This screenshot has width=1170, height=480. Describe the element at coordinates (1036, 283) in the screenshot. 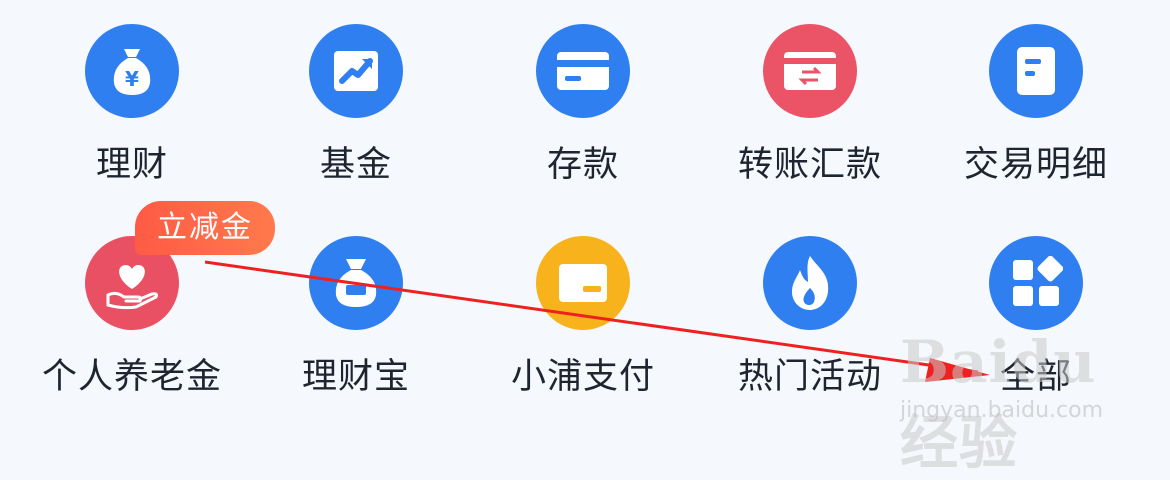

I see `grid-apps-icon` at that location.